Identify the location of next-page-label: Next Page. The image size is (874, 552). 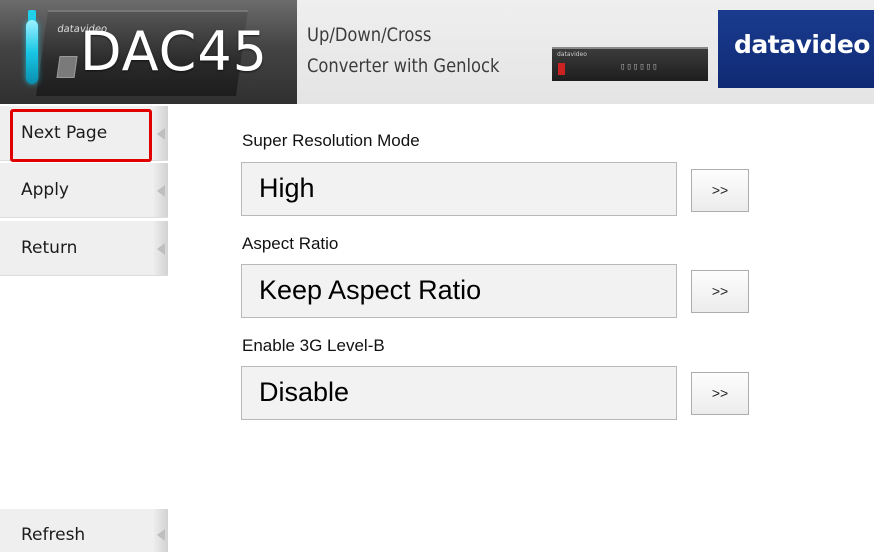
(64, 133).